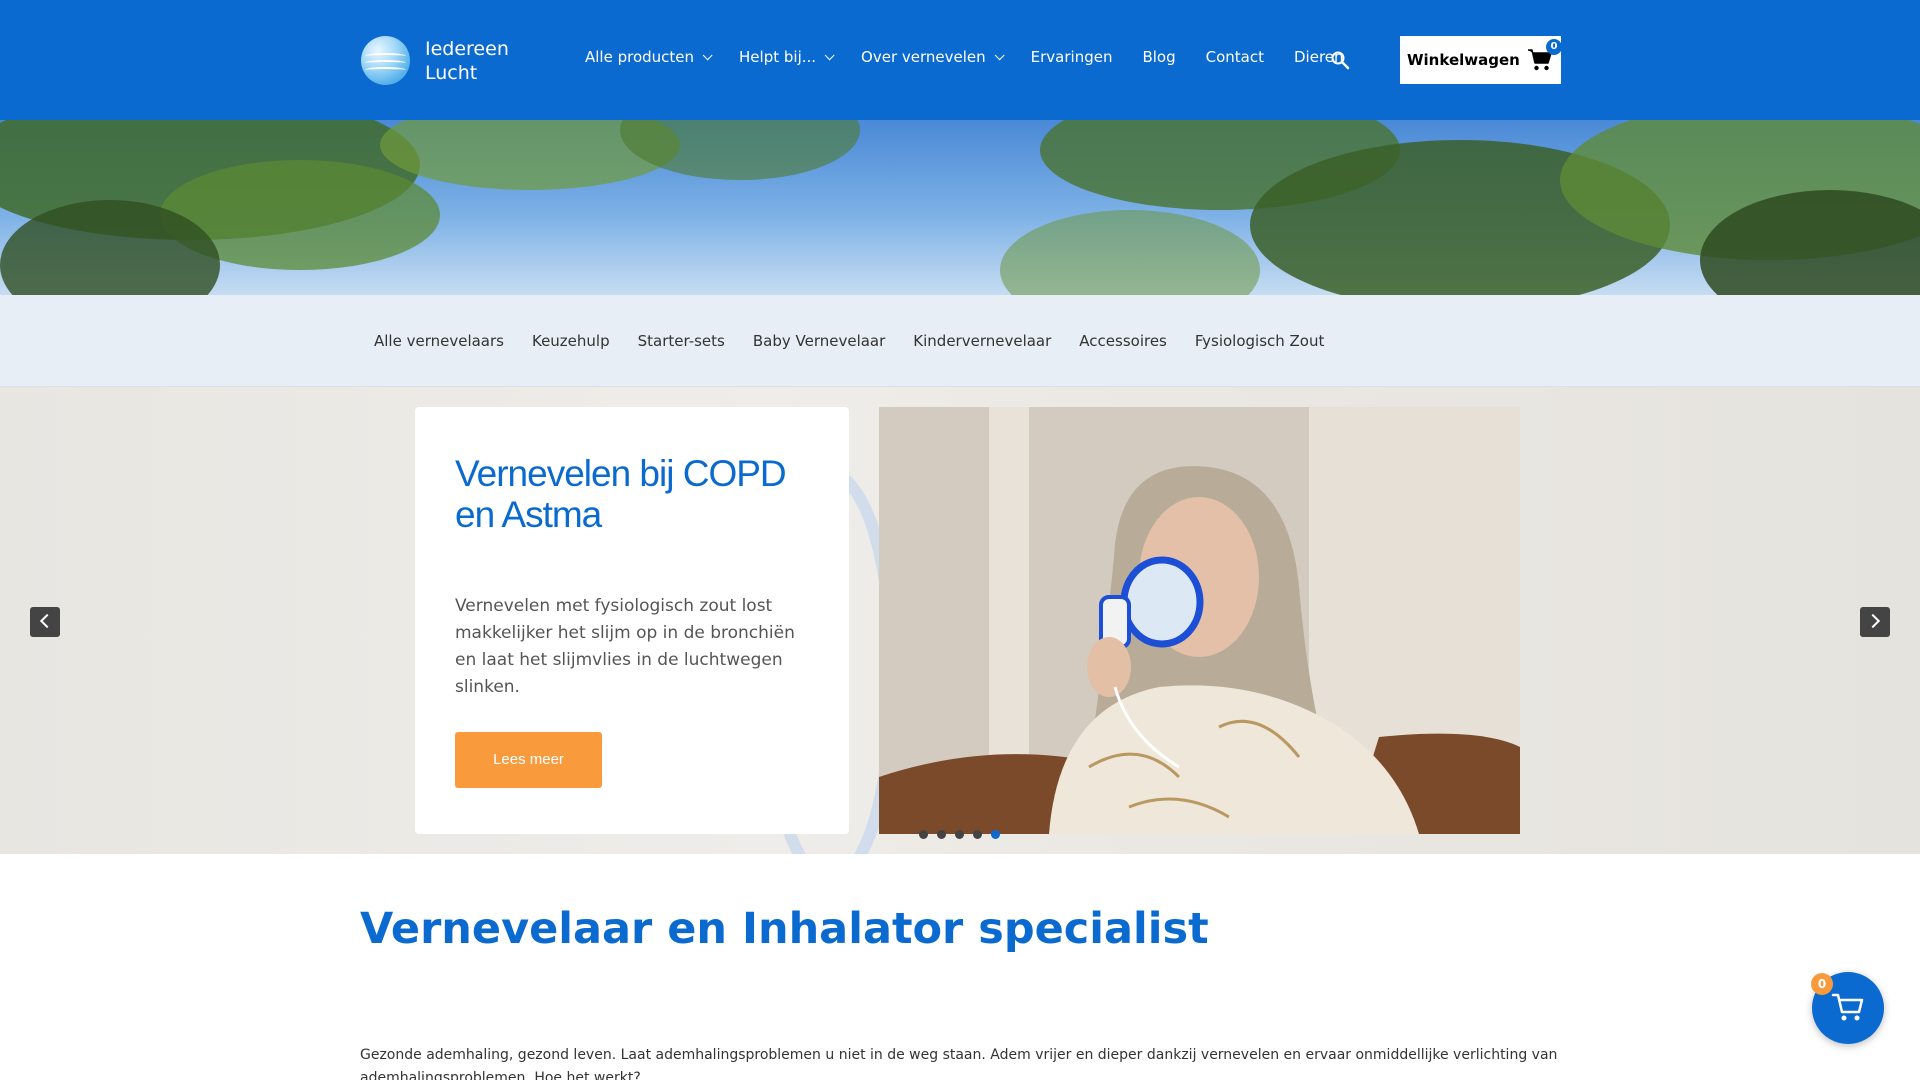 The image size is (1920, 1080). Describe the element at coordinates (995, 834) in the screenshot. I see `slider-dot-active` at that location.